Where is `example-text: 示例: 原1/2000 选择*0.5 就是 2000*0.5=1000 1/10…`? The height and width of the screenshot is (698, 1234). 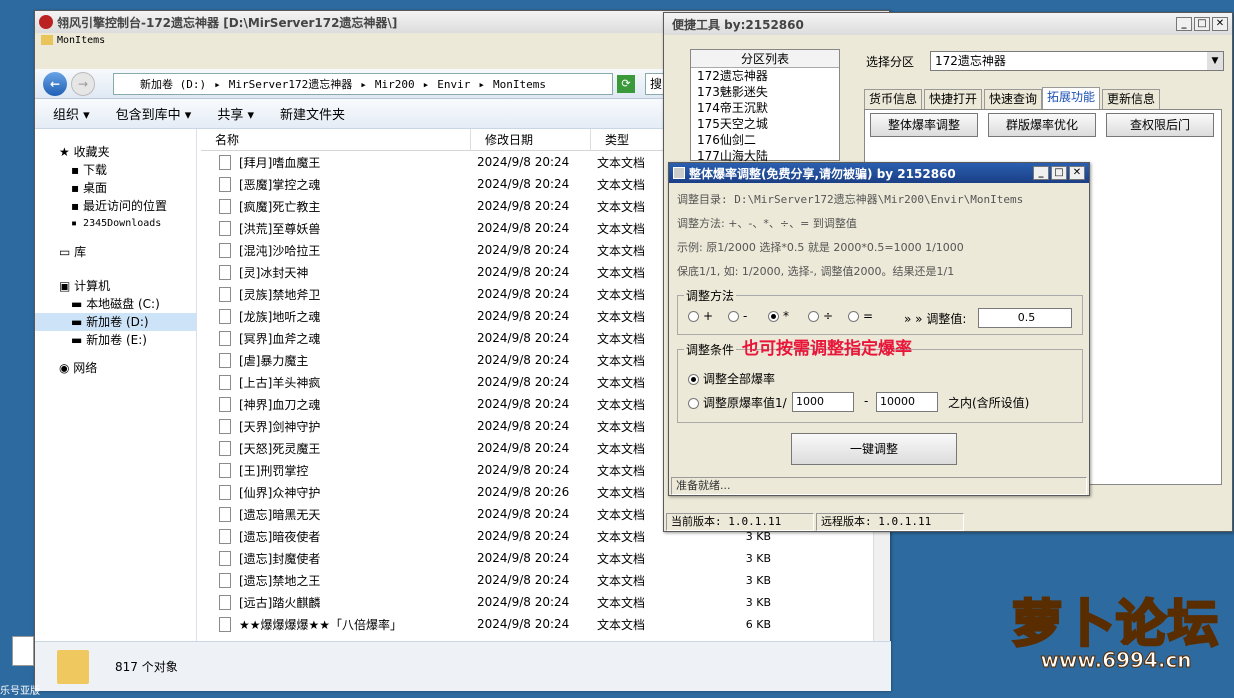 example-text: 示例: 原1/2000 选择*0.5 就是 2000*0.5=1000 1/10… is located at coordinates (820, 247).